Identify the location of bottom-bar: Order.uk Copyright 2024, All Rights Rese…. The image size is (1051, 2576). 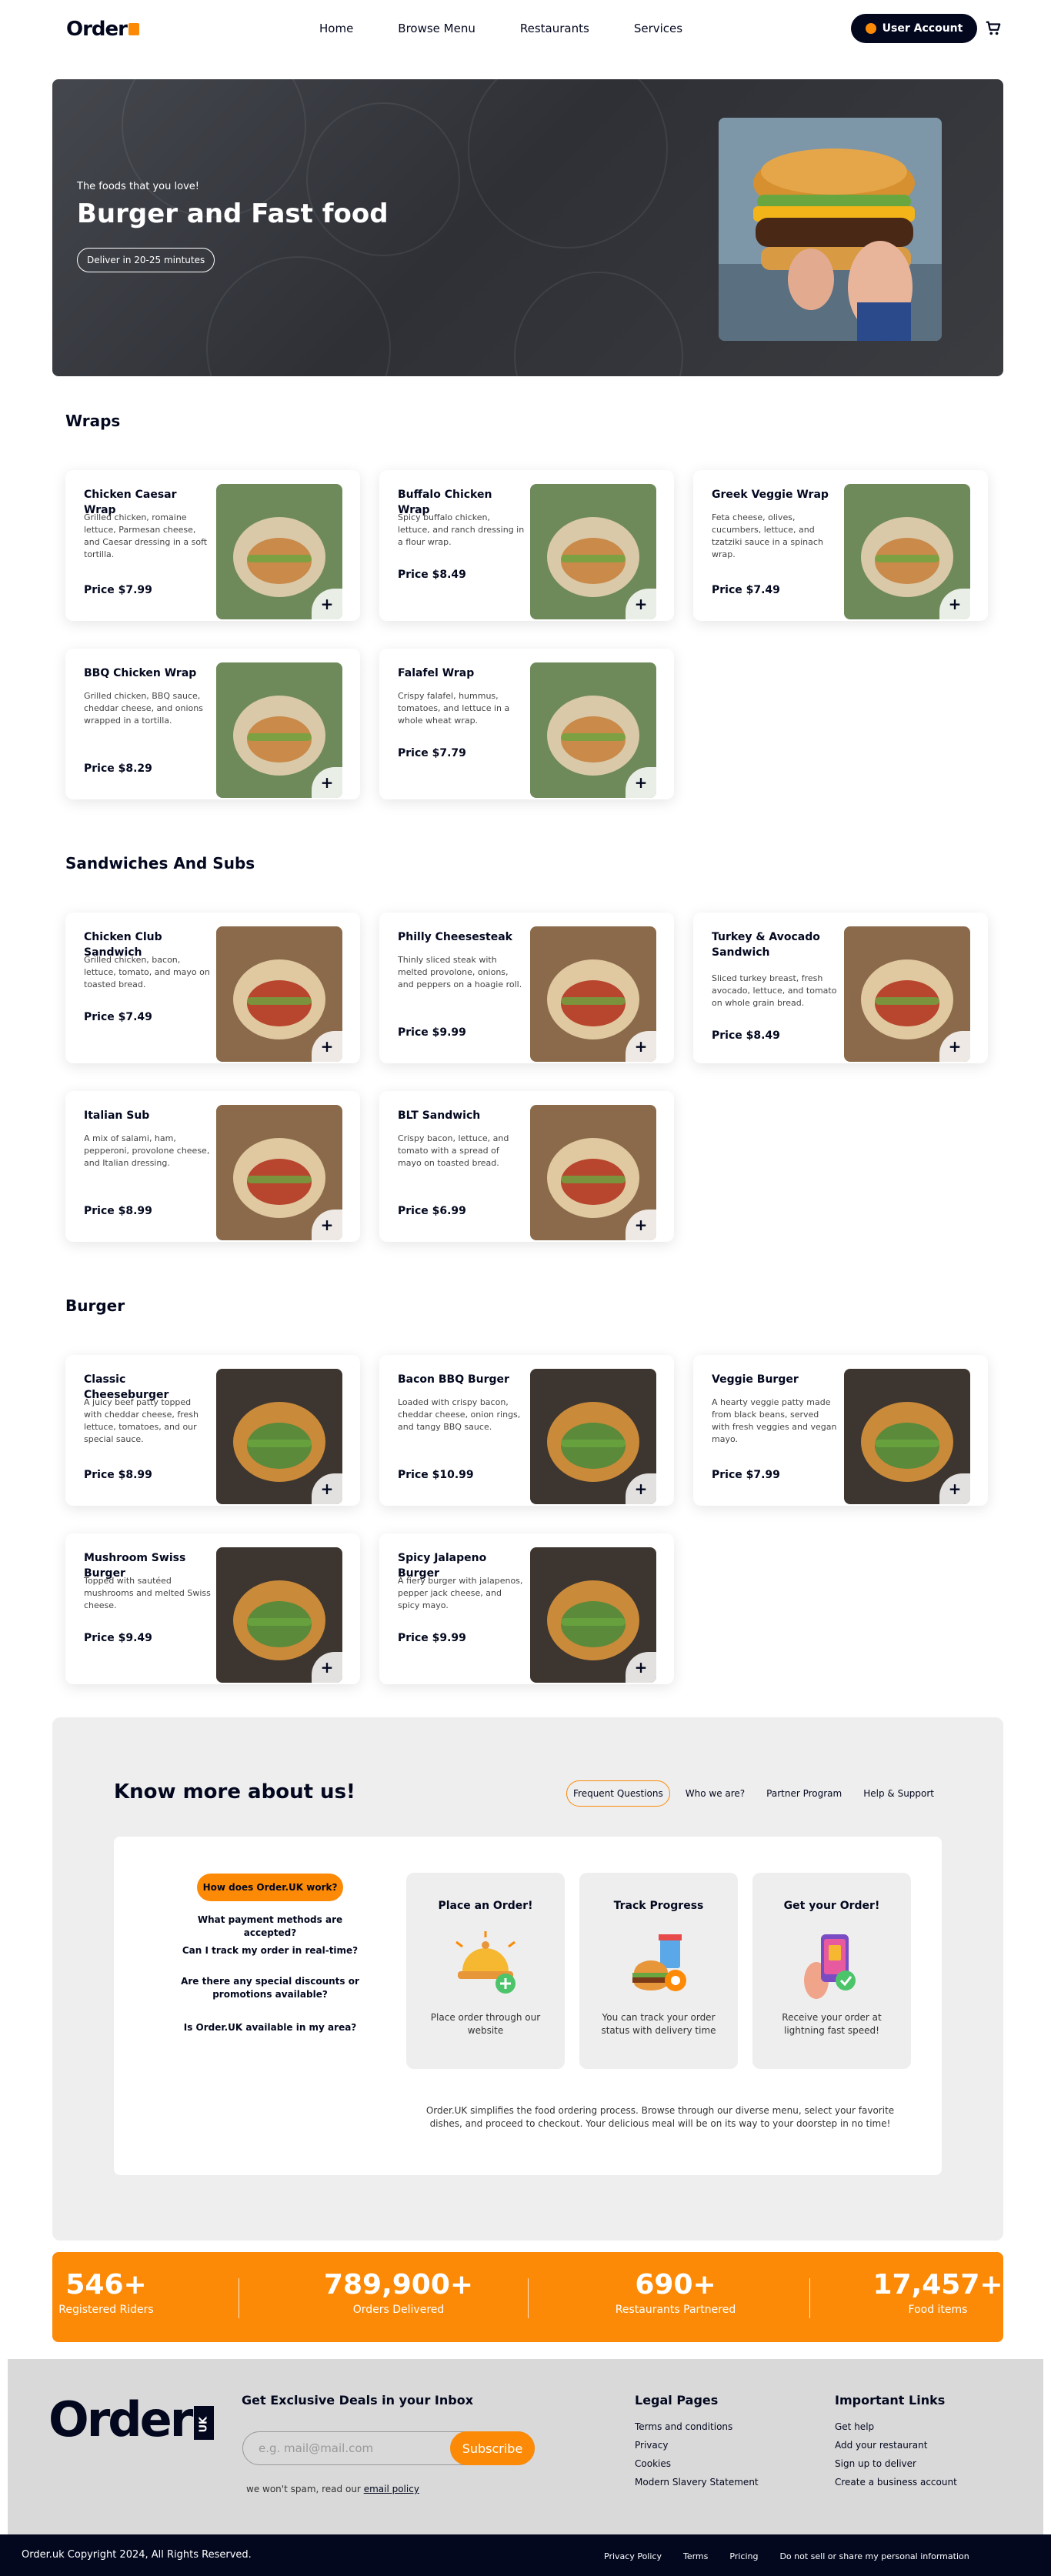
(525, 2555).